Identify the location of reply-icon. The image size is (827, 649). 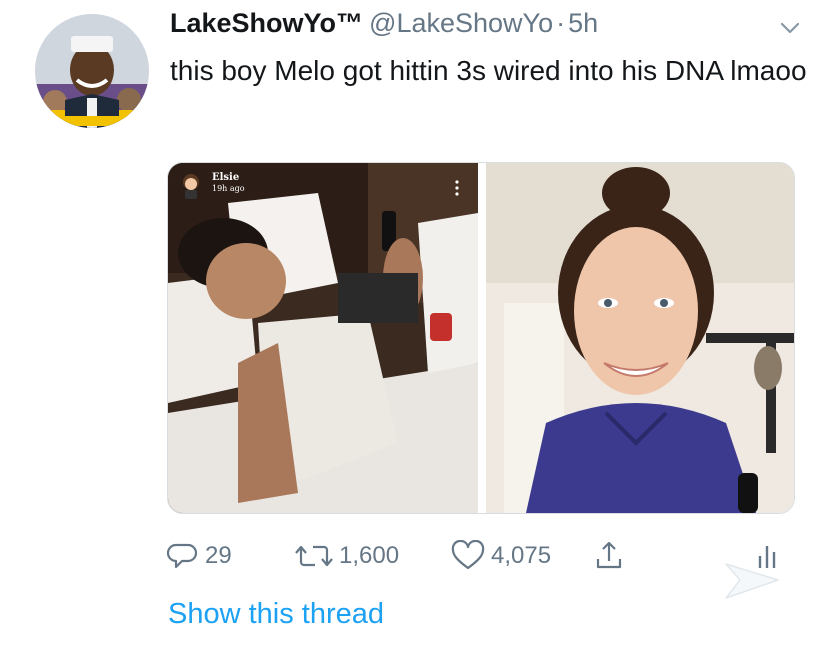
(182, 556).